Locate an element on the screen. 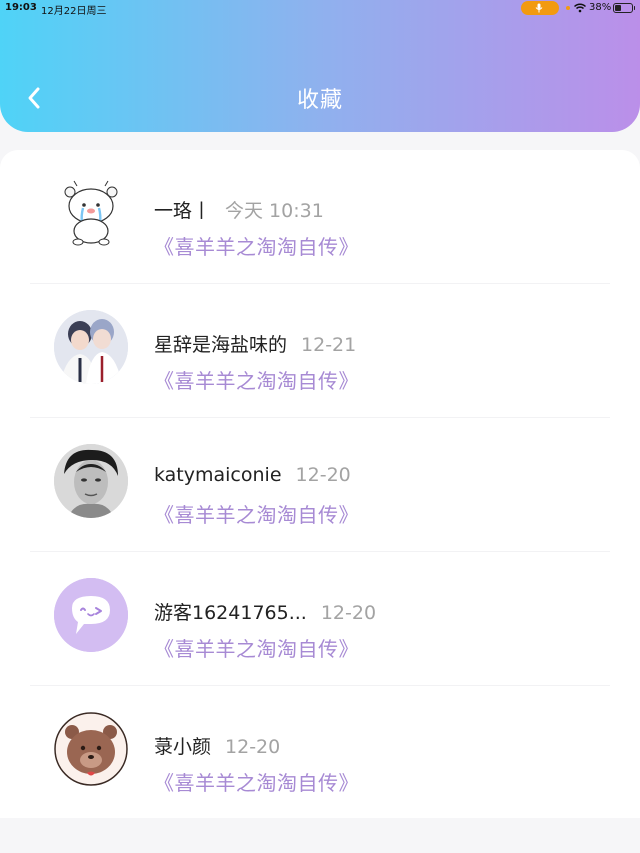  name-line: 一珞丨 今天 10:31 is located at coordinates (239, 209).